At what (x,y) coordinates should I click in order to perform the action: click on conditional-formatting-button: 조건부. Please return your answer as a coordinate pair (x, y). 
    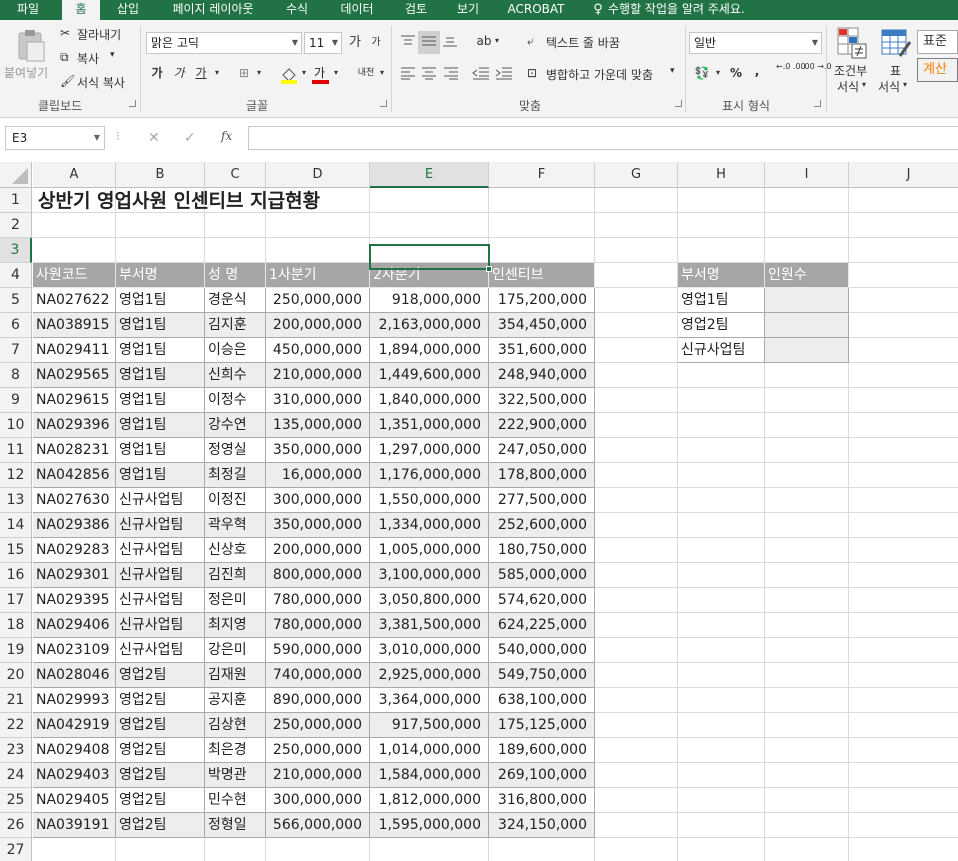
    Looking at the image, I should click on (850, 70).